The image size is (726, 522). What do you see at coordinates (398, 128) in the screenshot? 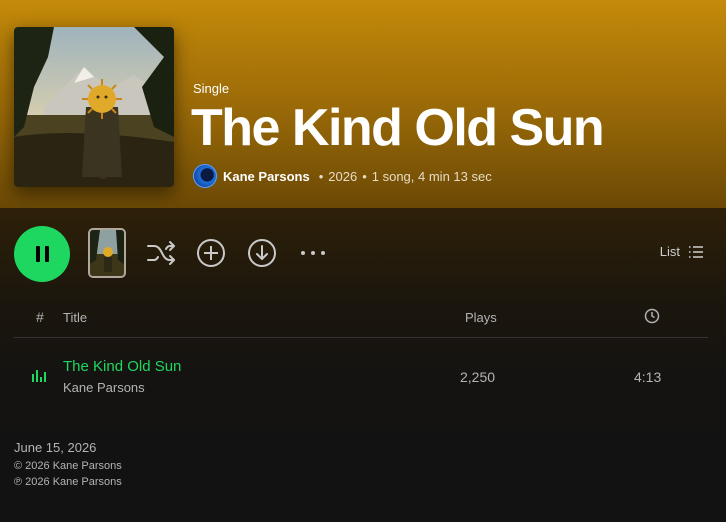
I see `album-title: The Kind Old Sun` at bounding box center [398, 128].